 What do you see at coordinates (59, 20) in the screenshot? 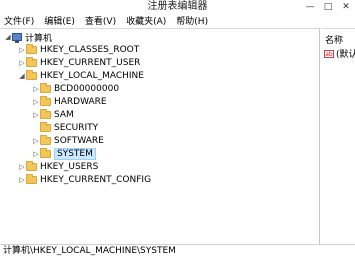
I see `menu-edit: 编辑(E)` at bounding box center [59, 20].